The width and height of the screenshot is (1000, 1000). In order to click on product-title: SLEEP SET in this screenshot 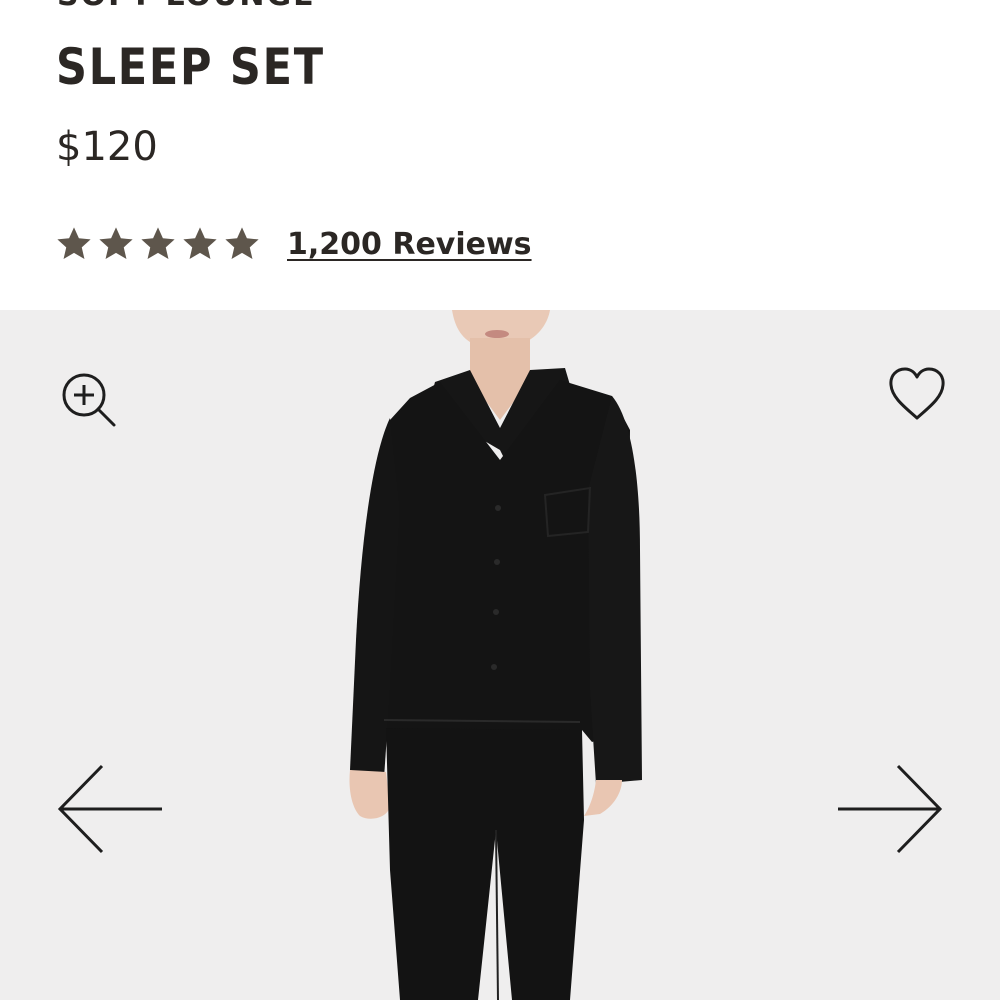, I will do `click(190, 67)`.